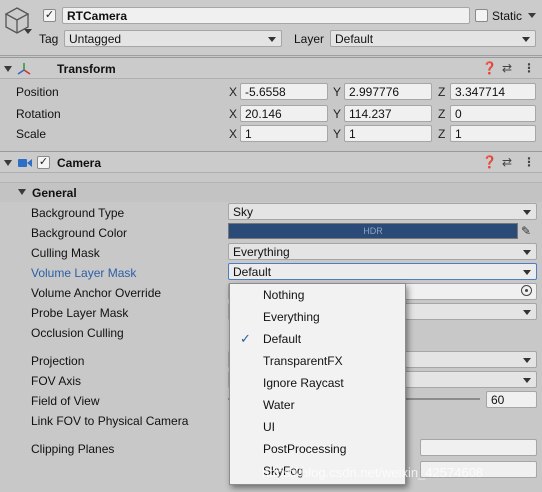 This screenshot has height=492, width=542. I want to click on volume-layer-mask-dropdown: Default, so click(382, 271).